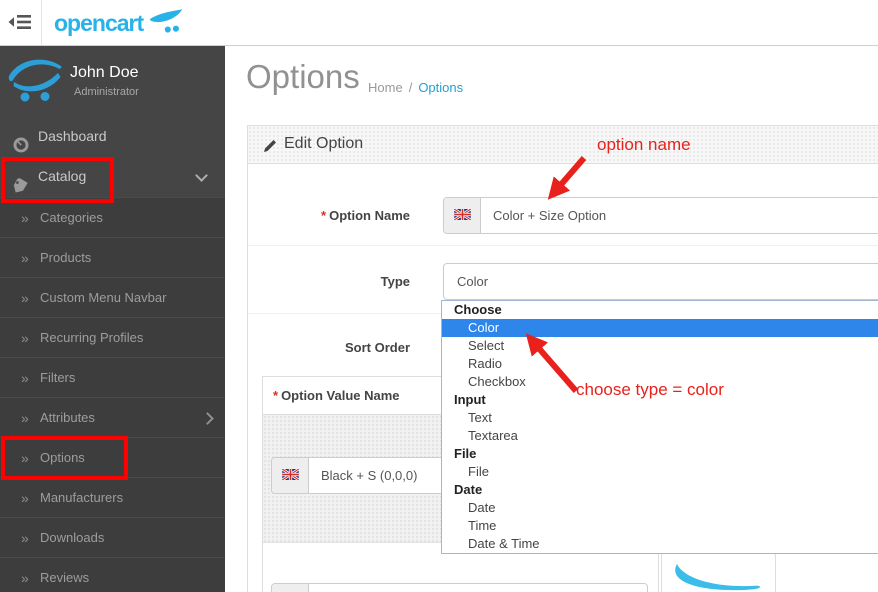 This screenshot has width=878, height=592. I want to click on sidebar-item-attributes: » Attributes, so click(112, 417).